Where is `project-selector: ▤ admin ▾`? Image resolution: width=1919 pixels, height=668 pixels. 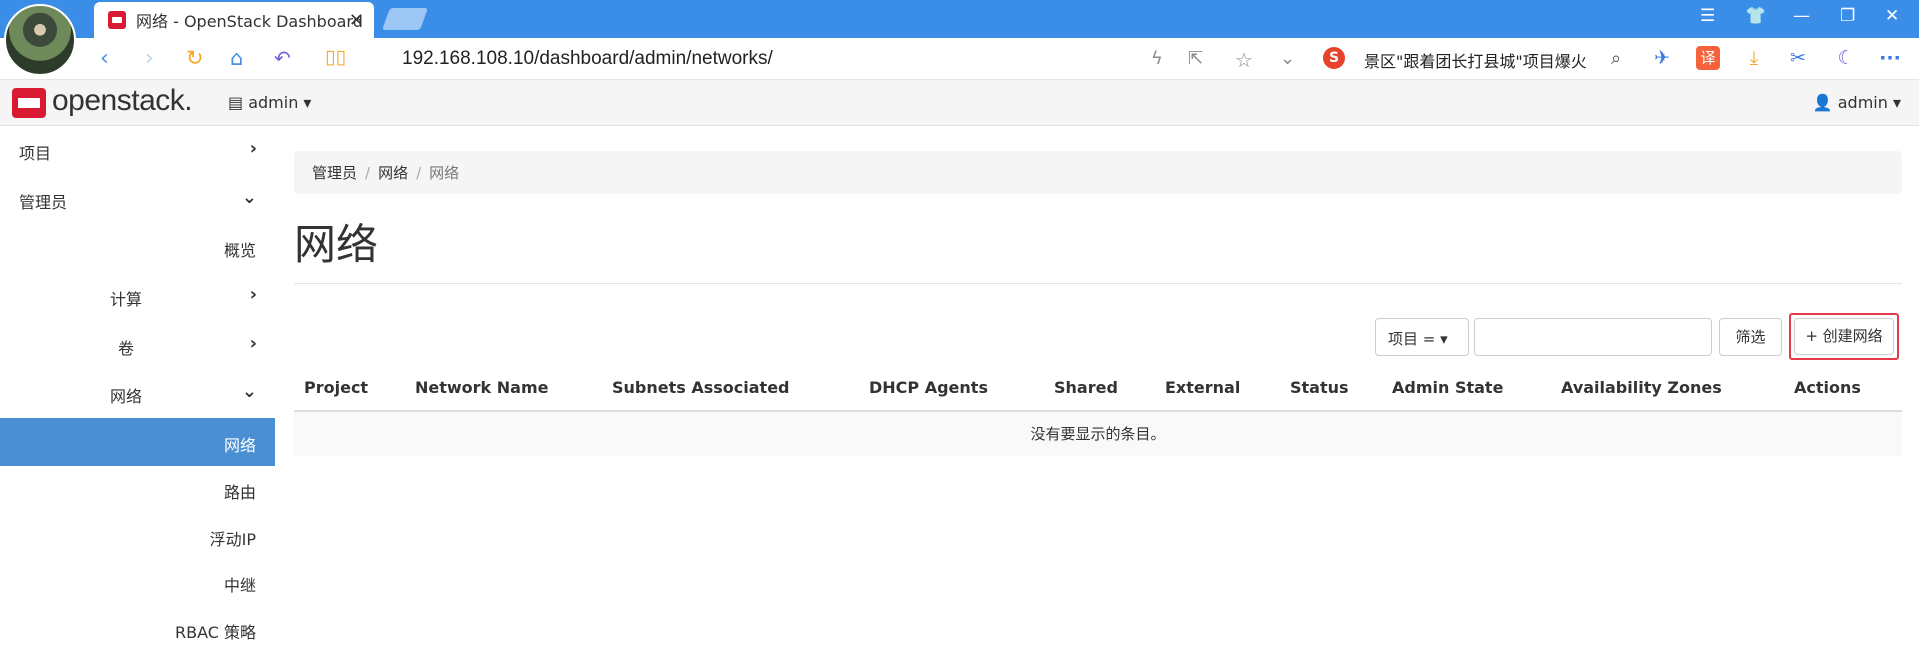
project-selector: ▤ admin ▾ is located at coordinates (269, 102).